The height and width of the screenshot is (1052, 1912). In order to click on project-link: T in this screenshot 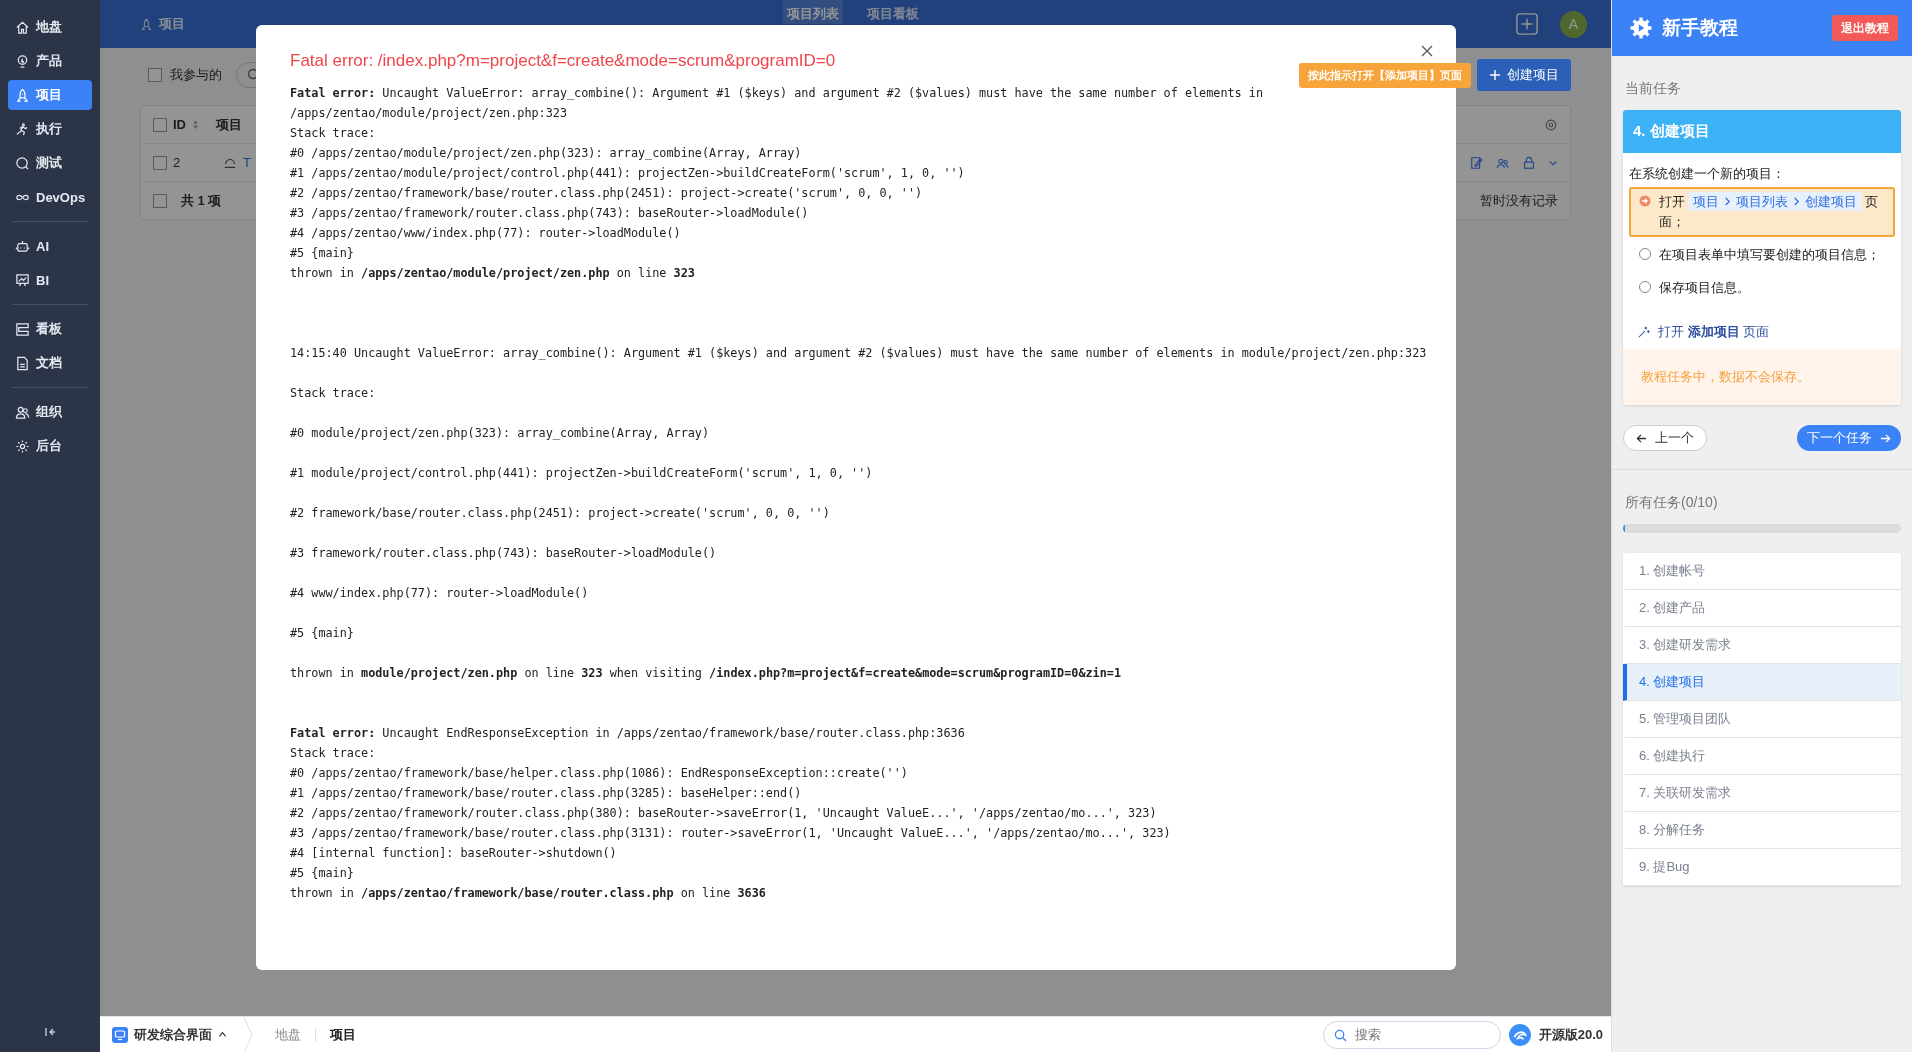, I will do `click(247, 162)`.